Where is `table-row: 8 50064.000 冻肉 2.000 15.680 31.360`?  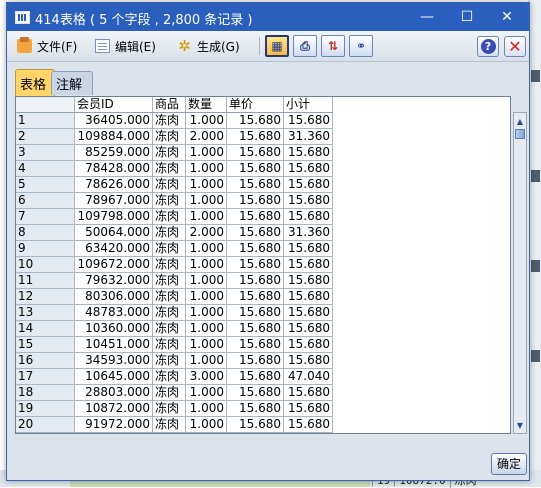
table-row: 8 50064.000 冻肉 2.000 15.680 31.360 is located at coordinates (174, 232).